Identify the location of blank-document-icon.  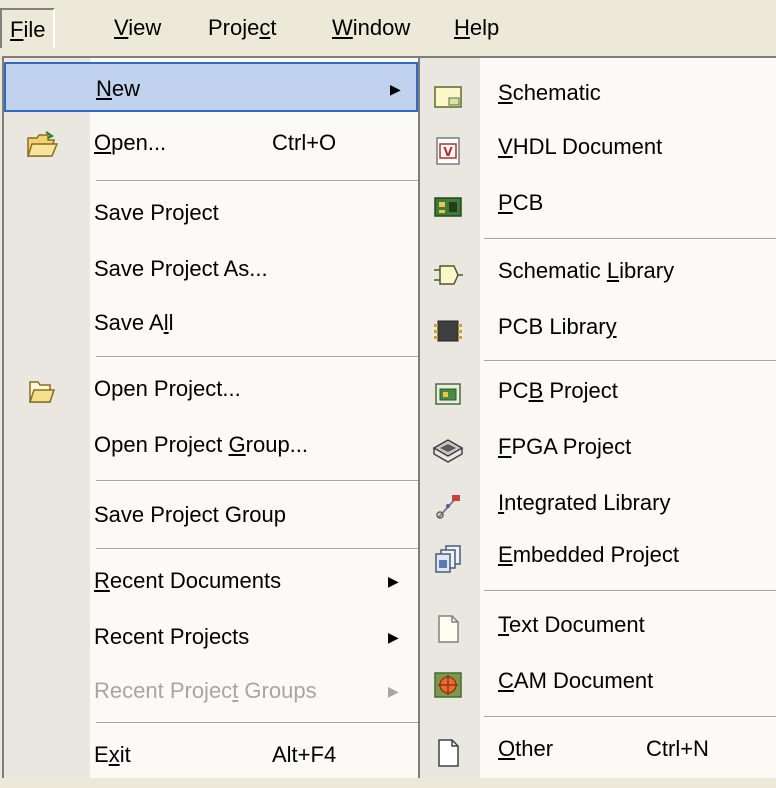
(448, 750).